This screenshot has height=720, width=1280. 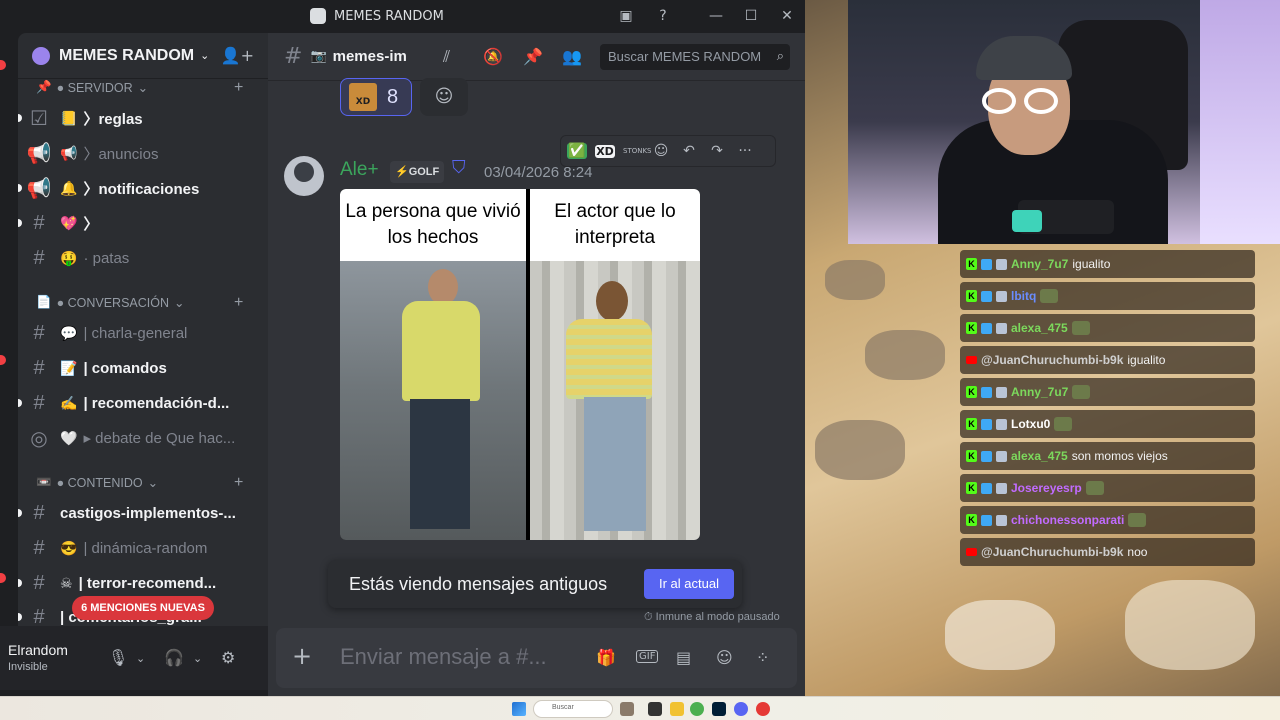 What do you see at coordinates (143, 153) in the screenshot?
I see `channel-anuncios: 📢 📢 〉anuncios` at bounding box center [143, 153].